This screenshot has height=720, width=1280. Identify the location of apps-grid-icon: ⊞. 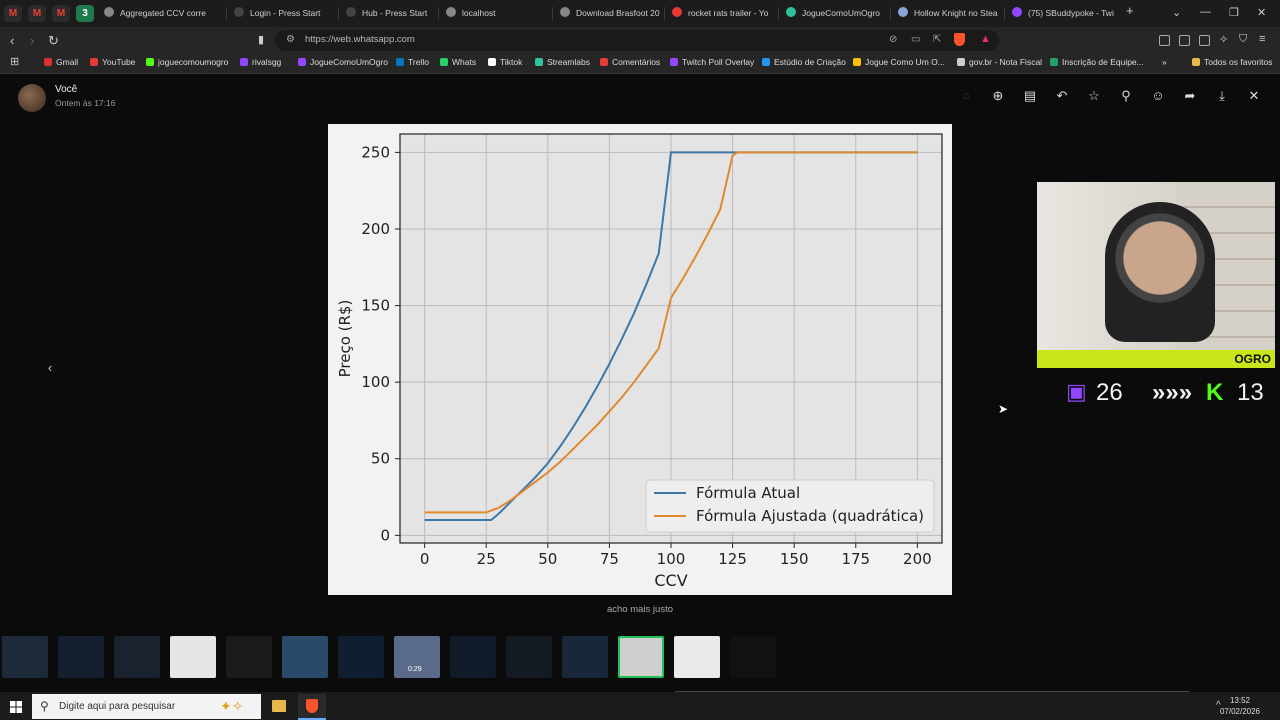
(14, 61).